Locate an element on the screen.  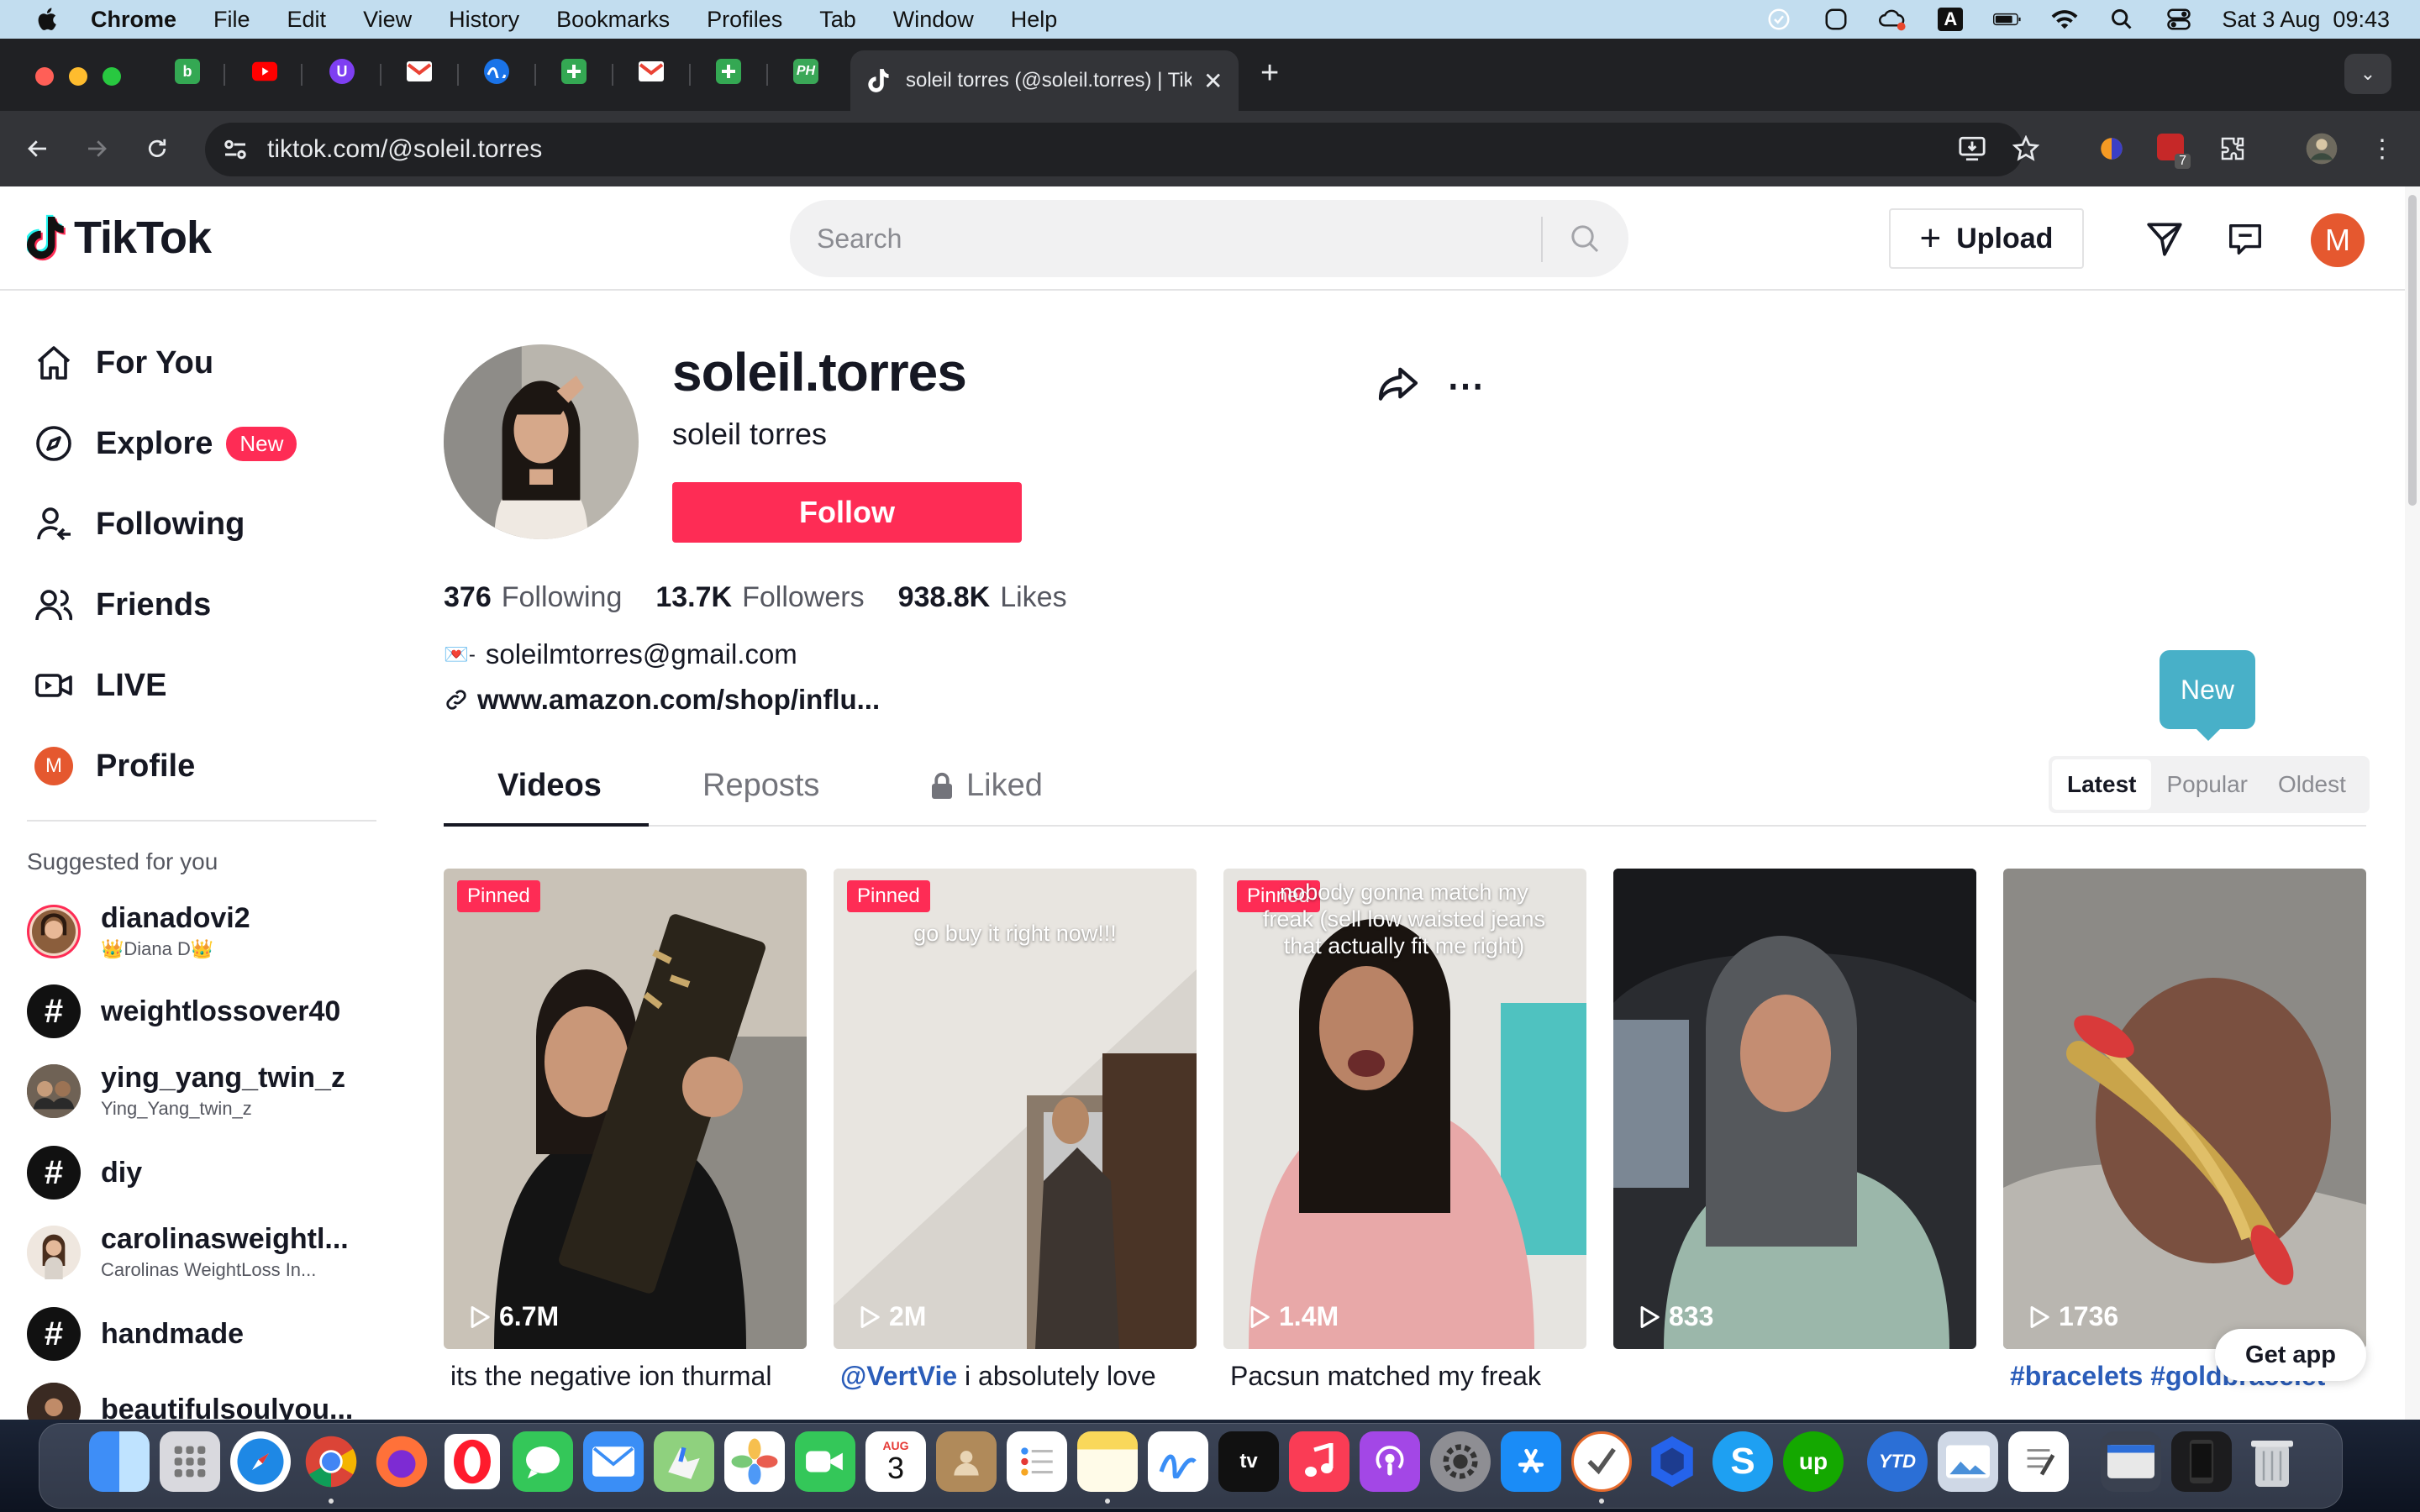
ytd-downloader-icon: YTD is located at coordinates (1898, 1461).